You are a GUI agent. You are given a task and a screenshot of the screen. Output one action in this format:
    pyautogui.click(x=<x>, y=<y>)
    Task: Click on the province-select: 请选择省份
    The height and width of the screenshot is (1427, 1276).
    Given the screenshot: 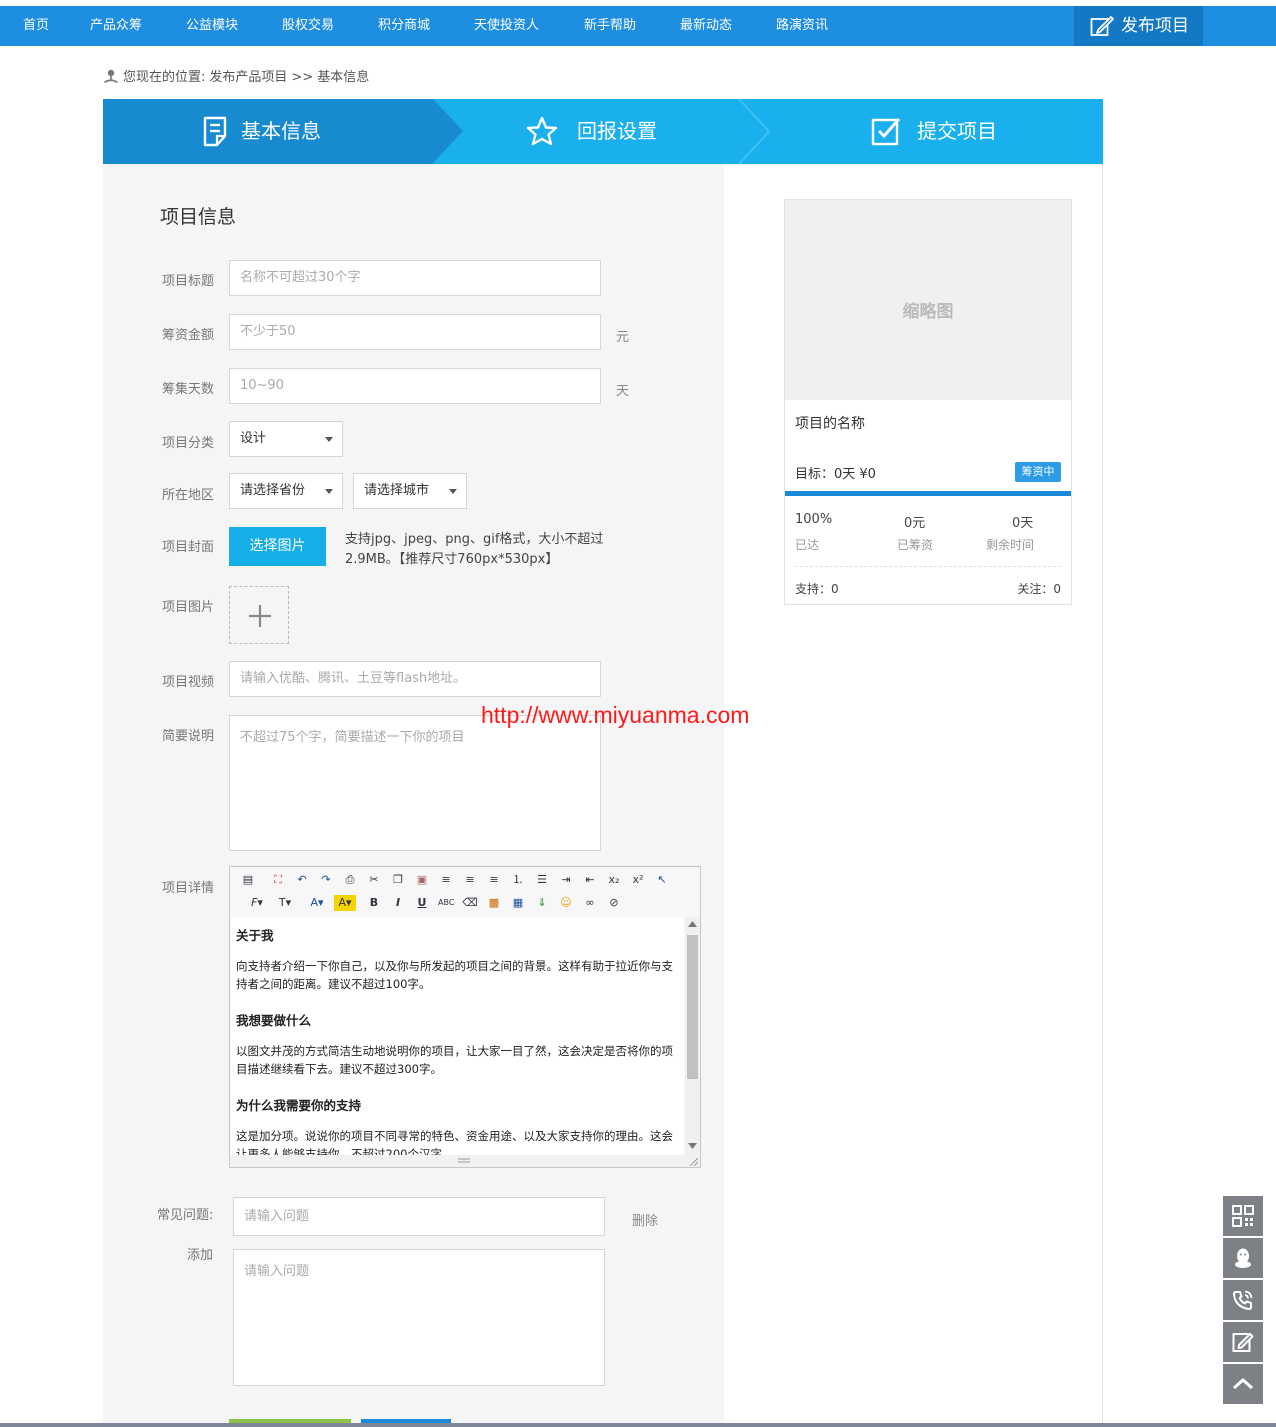 What is the action you would take?
    pyautogui.click(x=286, y=491)
    